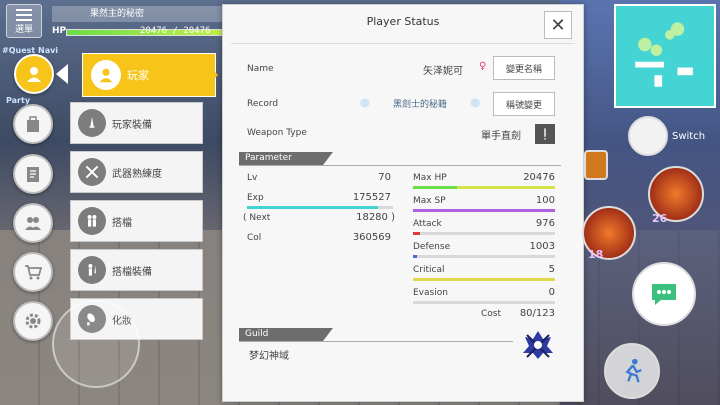  What do you see at coordinates (427, 224) in the screenshot?
I see `attack-label: Attack` at bounding box center [427, 224].